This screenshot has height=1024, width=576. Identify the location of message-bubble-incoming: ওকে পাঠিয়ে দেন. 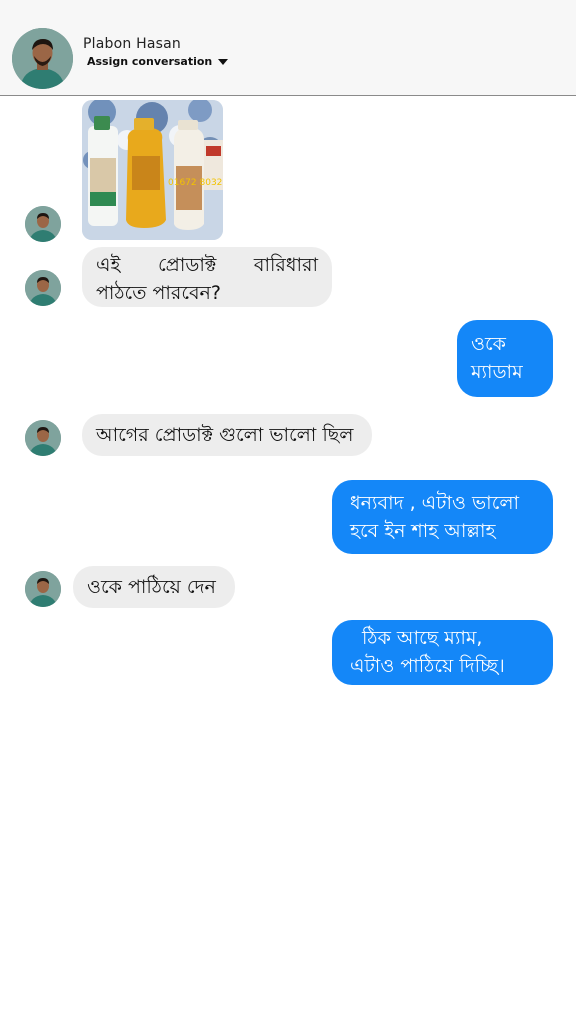
(154, 587).